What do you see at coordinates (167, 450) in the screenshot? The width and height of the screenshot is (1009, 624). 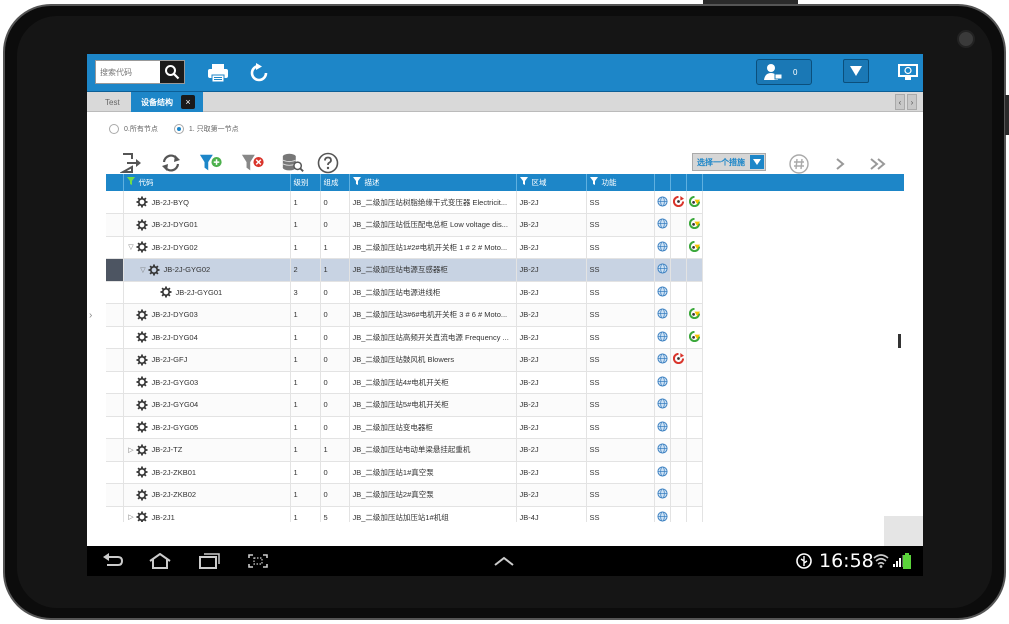 I see `code-text: JB-2J-TZ` at bounding box center [167, 450].